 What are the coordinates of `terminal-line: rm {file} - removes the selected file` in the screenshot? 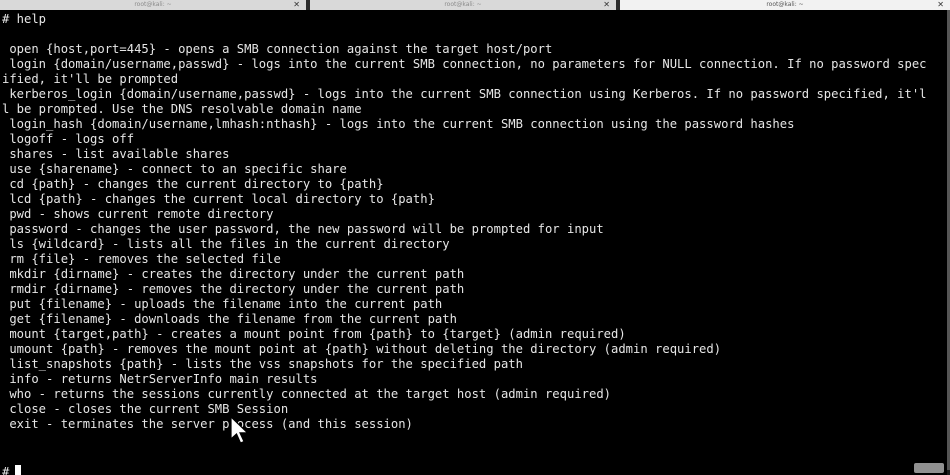 It's located at (141, 259).